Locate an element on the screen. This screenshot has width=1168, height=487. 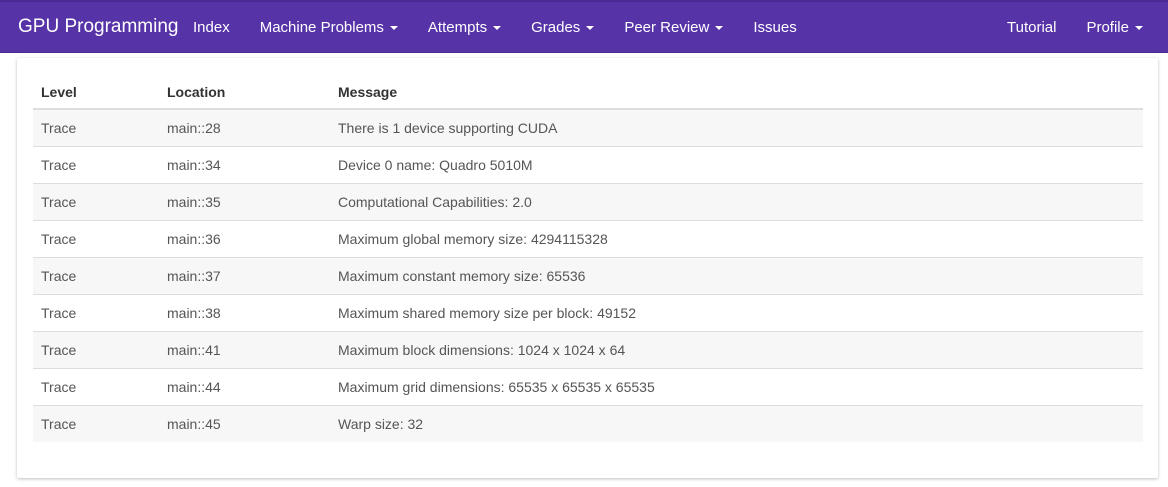
nav-item-tutorial: Tutorial is located at coordinates (1031, 27).